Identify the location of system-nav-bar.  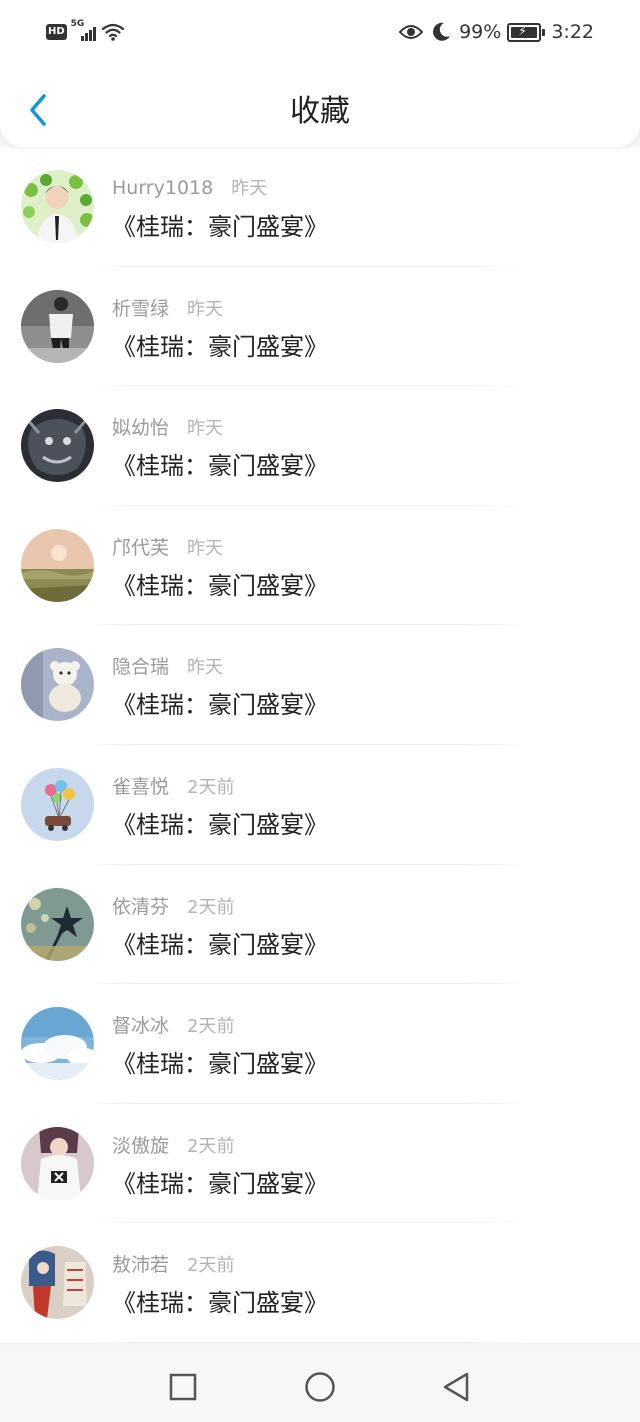
(320, 1386).